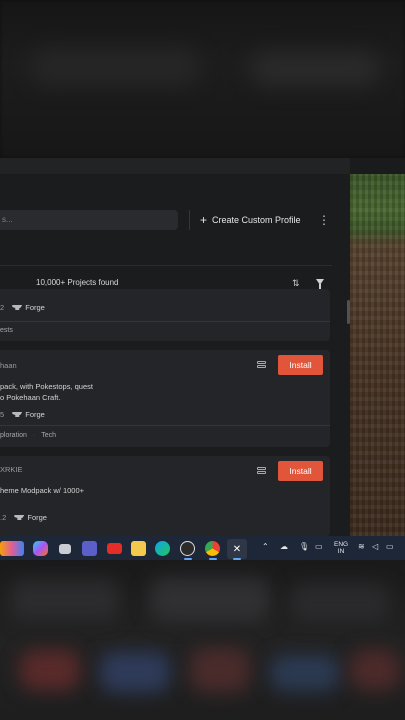 The height and width of the screenshot is (720, 405). What do you see at coordinates (361, 546) in the screenshot?
I see `wifi-icon: ≋` at bounding box center [361, 546].